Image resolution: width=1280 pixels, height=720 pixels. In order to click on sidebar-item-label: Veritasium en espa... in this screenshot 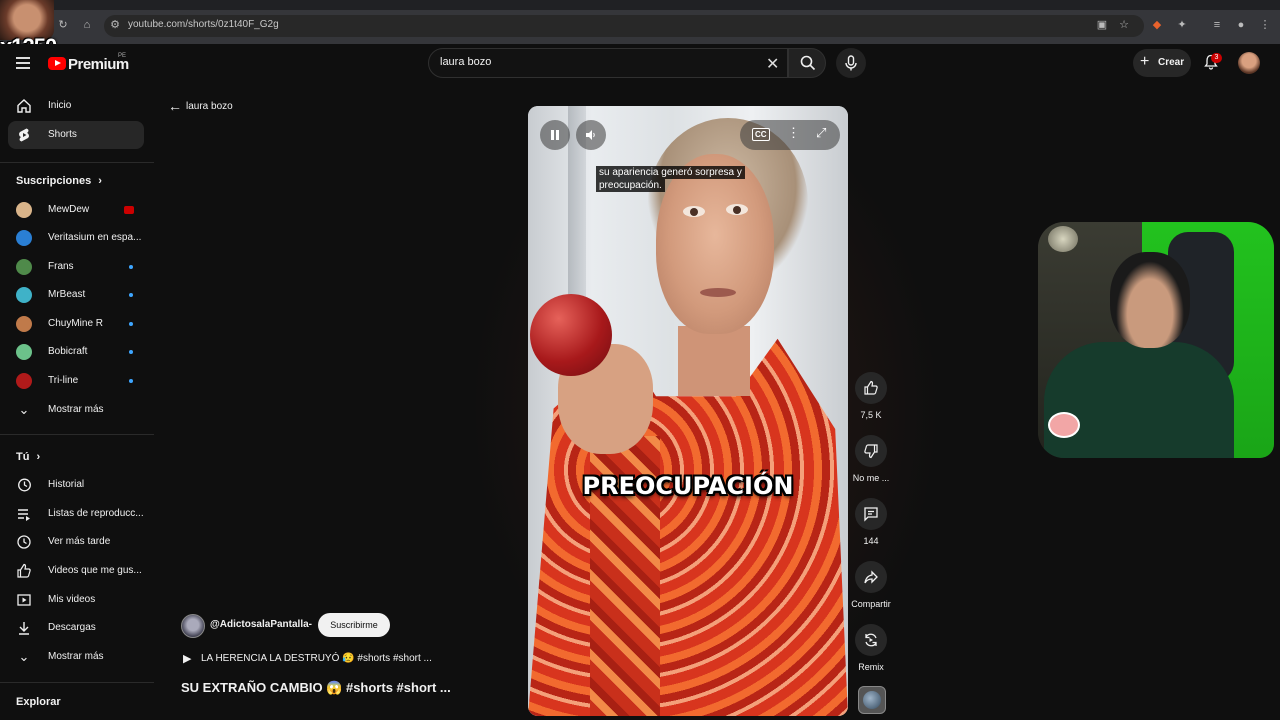, I will do `click(95, 237)`.